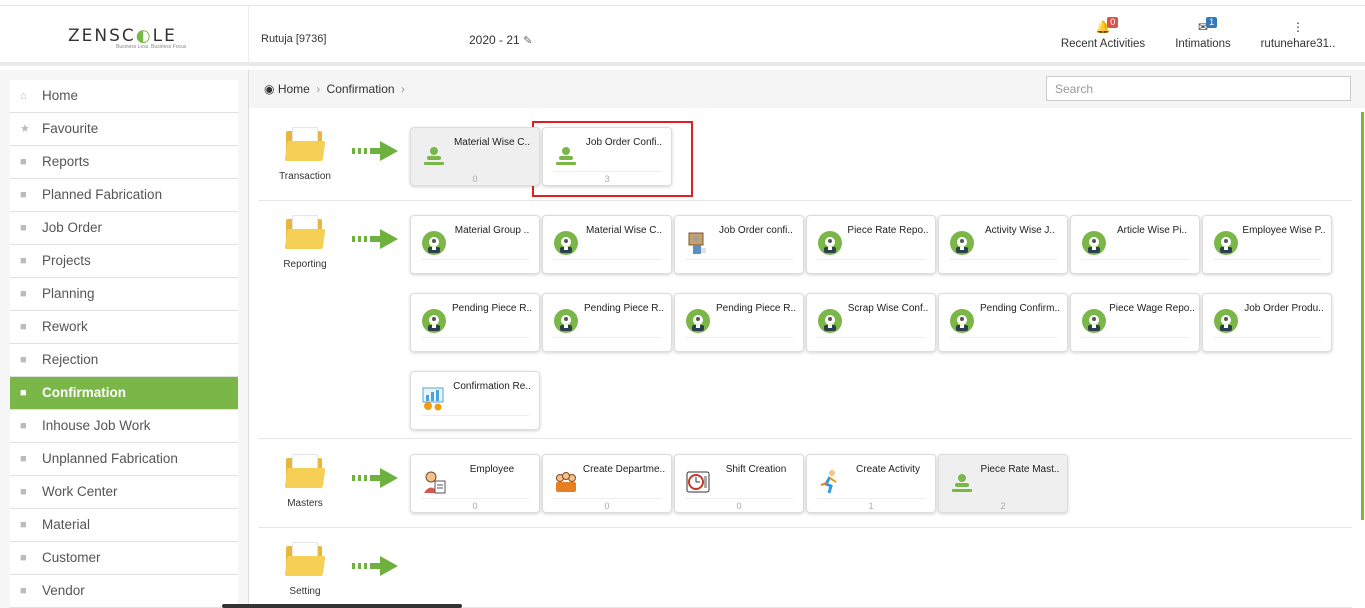 This screenshot has height=608, width=1365. Describe the element at coordinates (435, 482) in the screenshot. I see `employee-icon` at that location.